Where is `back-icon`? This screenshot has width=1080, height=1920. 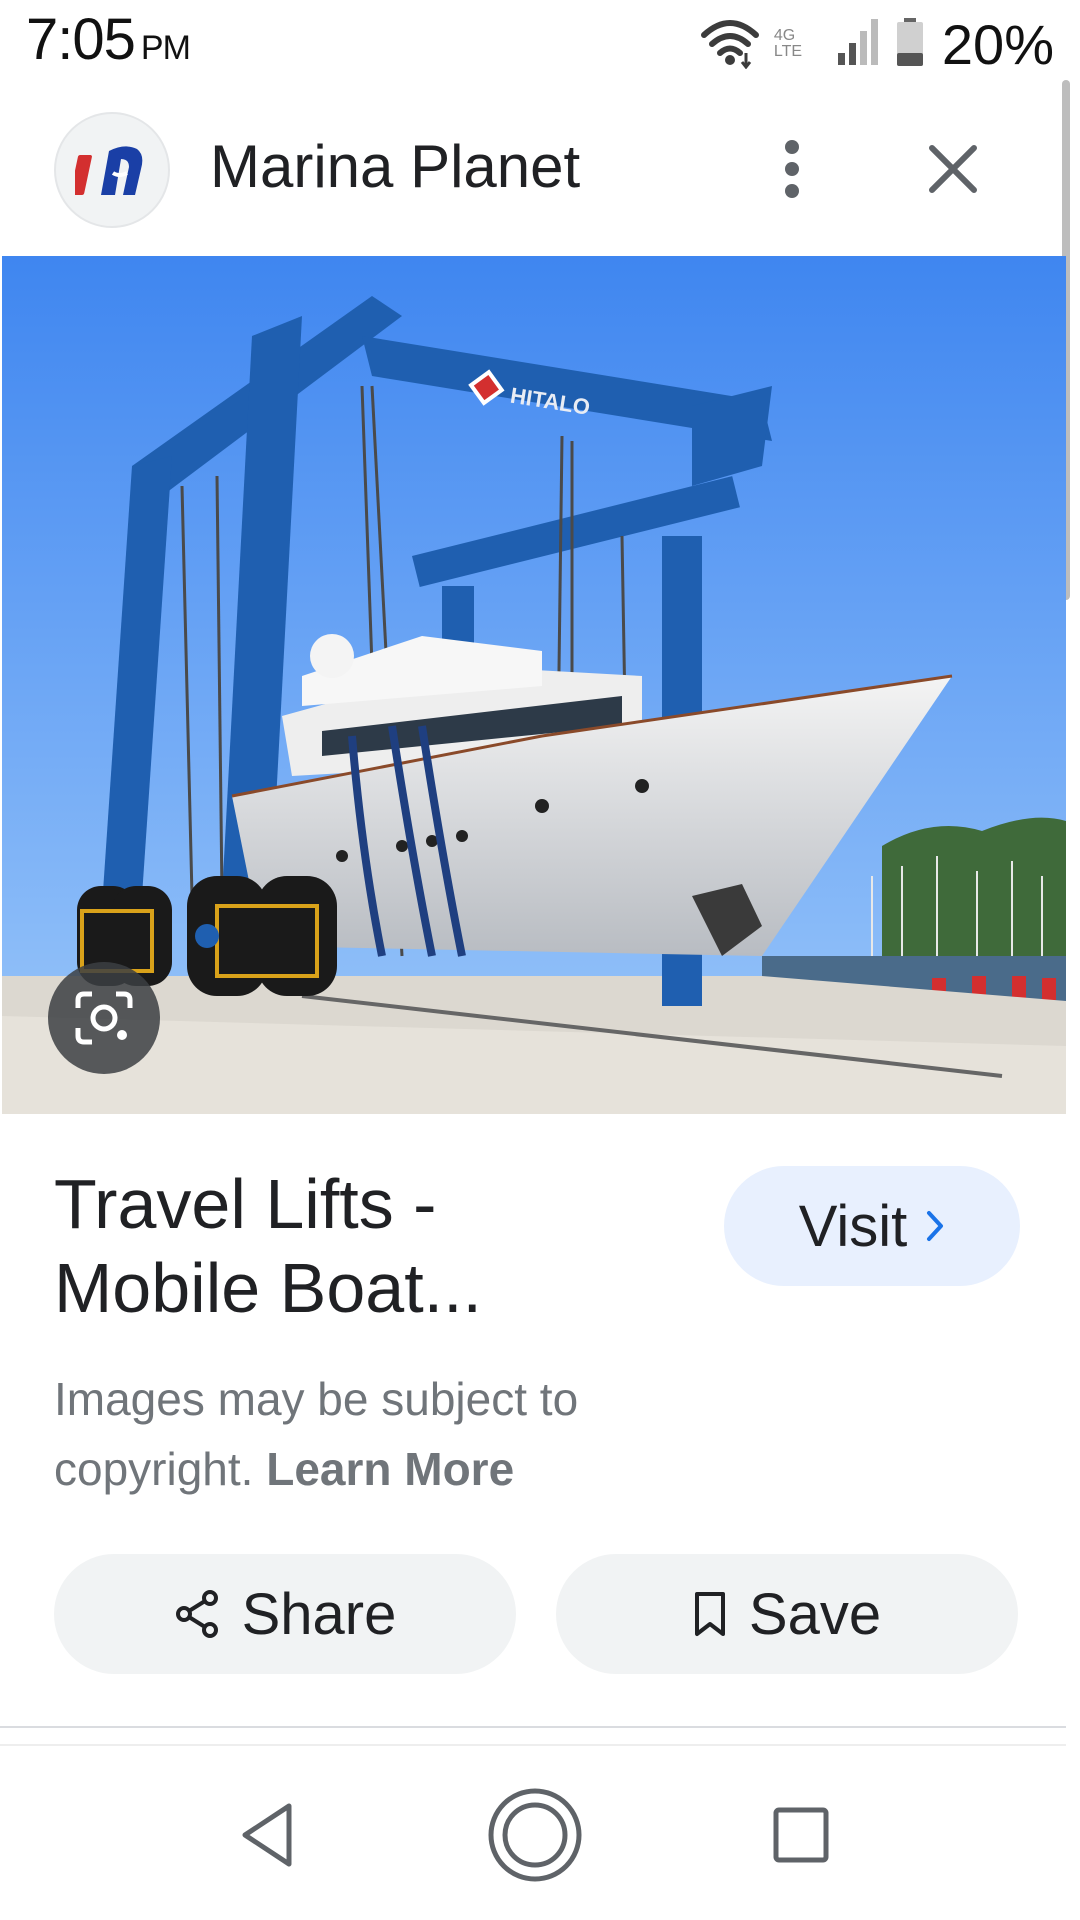
back-icon is located at coordinates (267, 1835).